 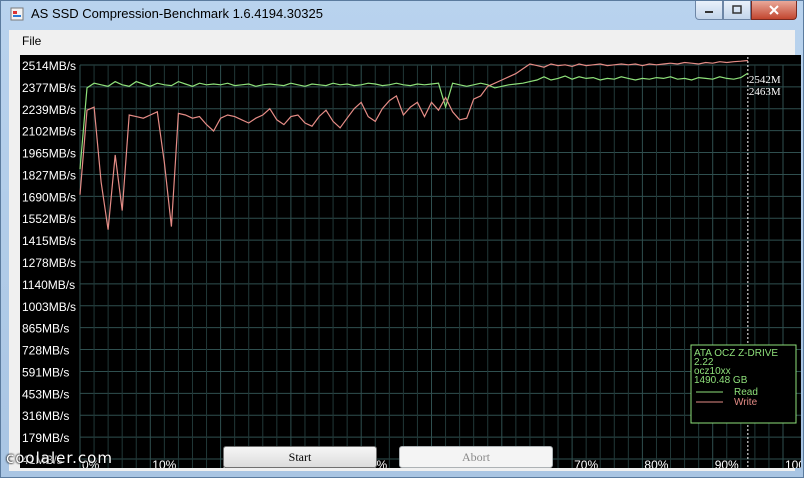 I want to click on caption-buttons, so click(x=746, y=10).